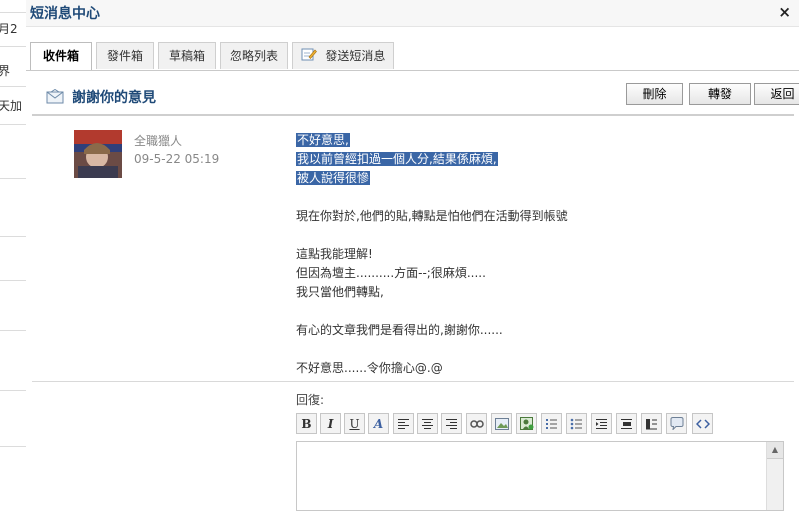 The image size is (799, 511). What do you see at coordinates (476, 423) in the screenshot?
I see `link-icon` at bounding box center [476, 423].